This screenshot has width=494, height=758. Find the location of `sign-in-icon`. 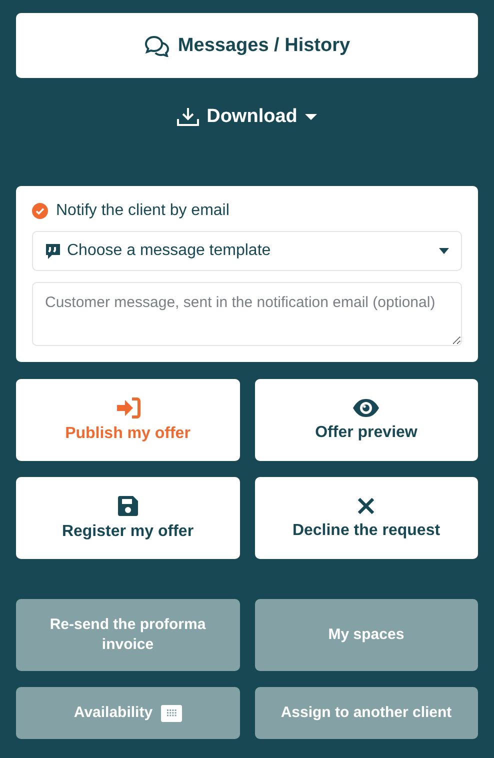

sign-in-icon is located at coordinates (127, 408).